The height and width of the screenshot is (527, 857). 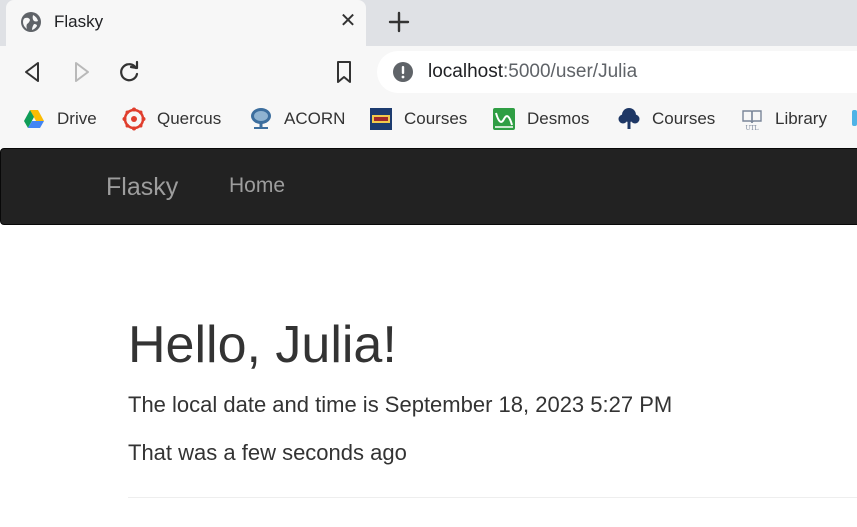 I want to click on page-title: Hello, Julia!, so click(x=262, y=345).